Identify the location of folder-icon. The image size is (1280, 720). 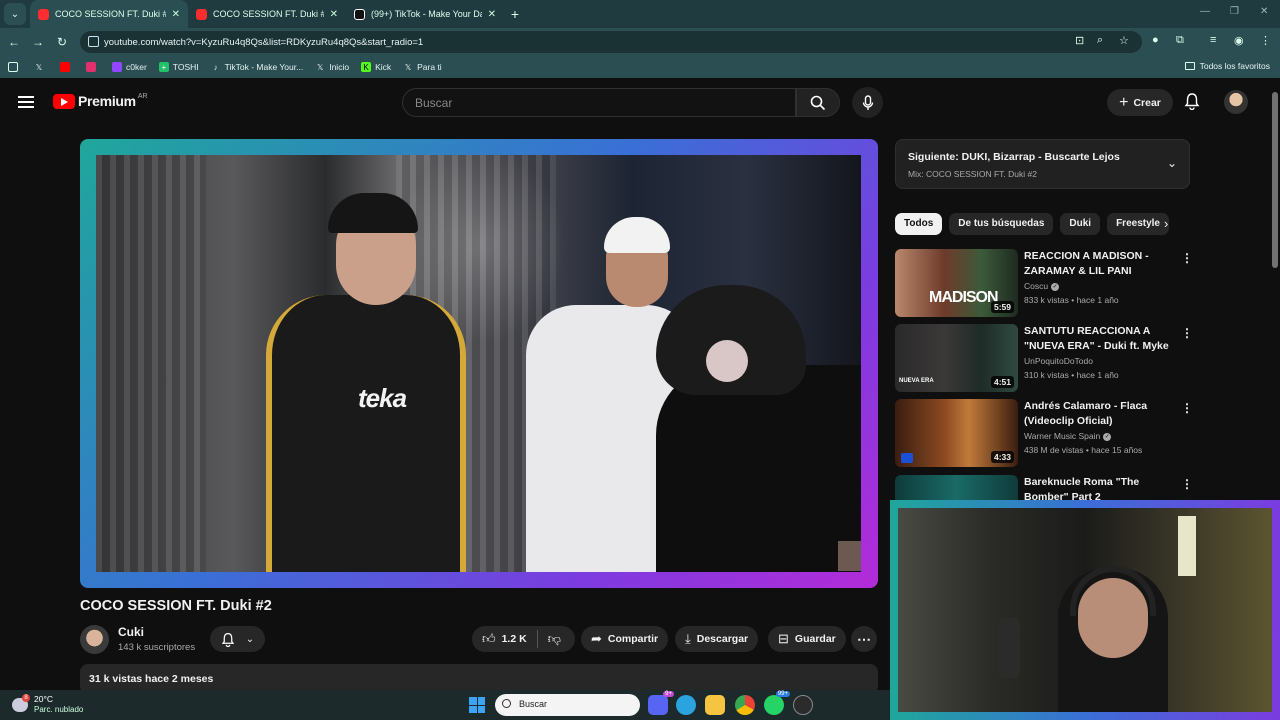
(1189, 66).